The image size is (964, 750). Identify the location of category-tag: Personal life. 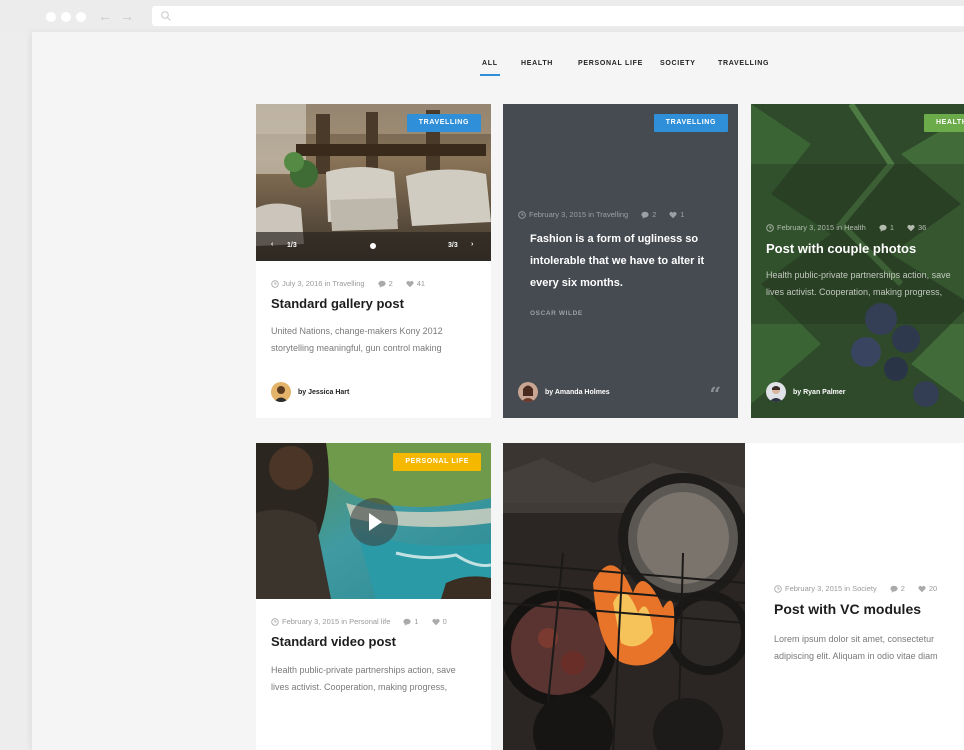
(437, 462).